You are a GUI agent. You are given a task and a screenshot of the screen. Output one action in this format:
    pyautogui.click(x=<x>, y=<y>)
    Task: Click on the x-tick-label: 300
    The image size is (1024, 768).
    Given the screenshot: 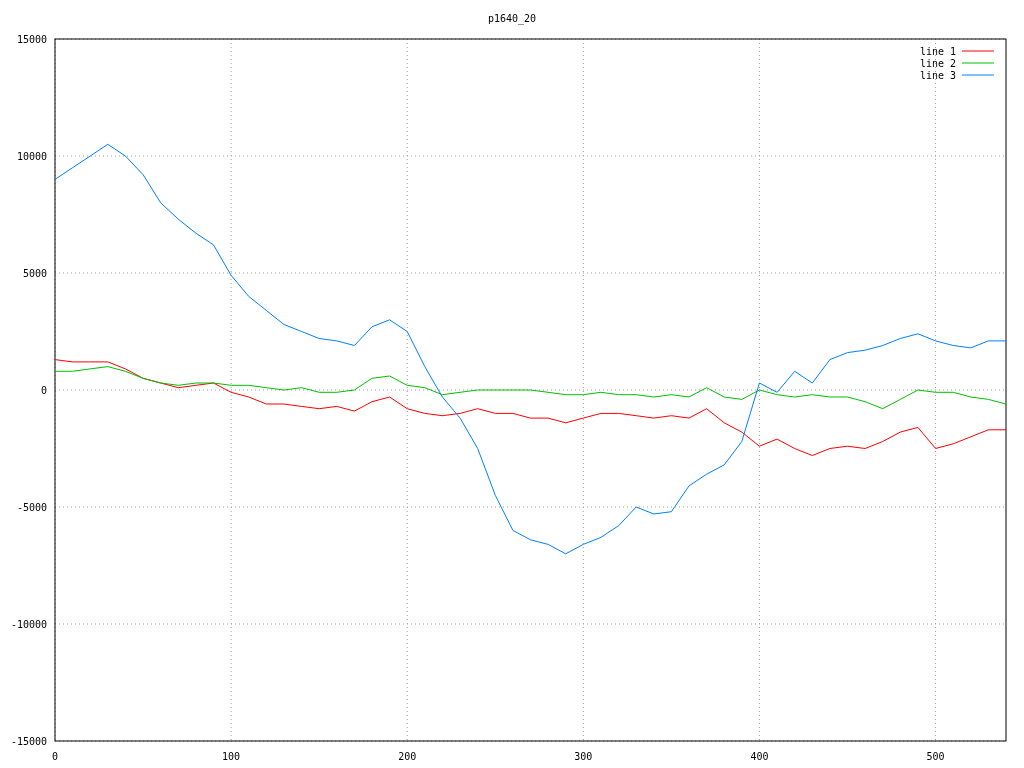 What is the action you would take?
    pyautogui.click(x=583, y=756)
    